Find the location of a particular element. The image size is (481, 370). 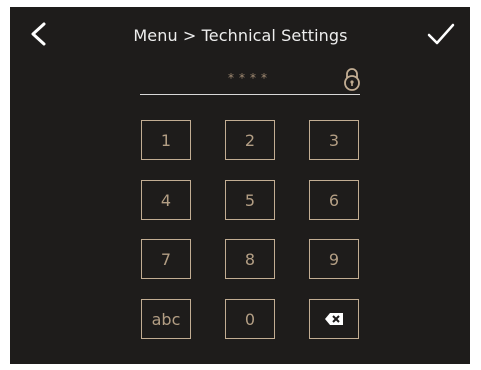

key-7: 7 is located at coordinates (166, 259).